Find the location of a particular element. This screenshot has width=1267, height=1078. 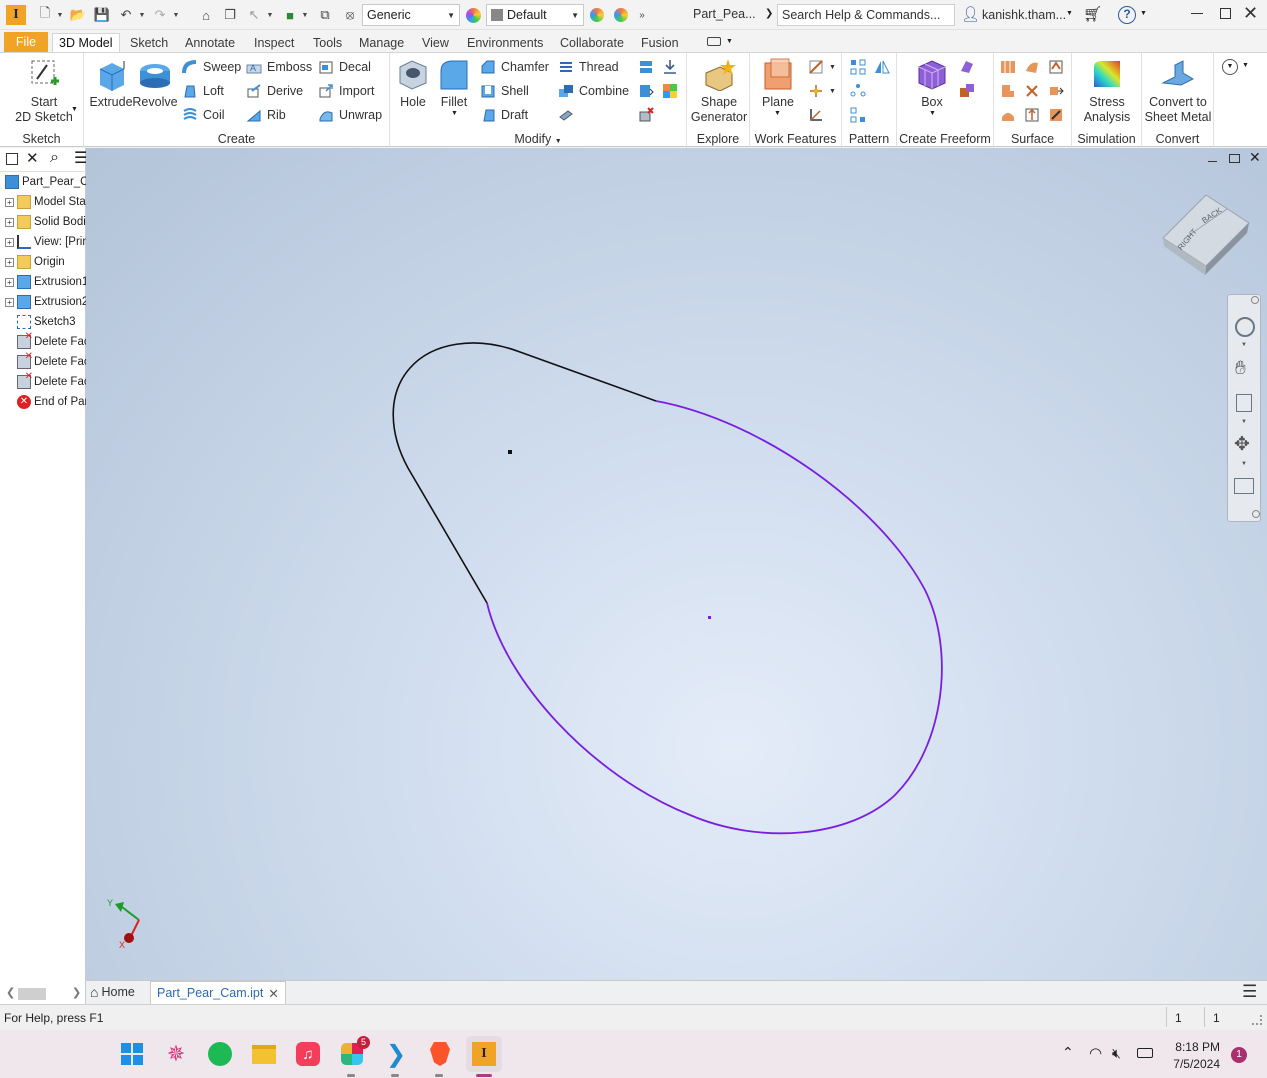

close-icon: ✕ is located at coordinates (1250, 13).